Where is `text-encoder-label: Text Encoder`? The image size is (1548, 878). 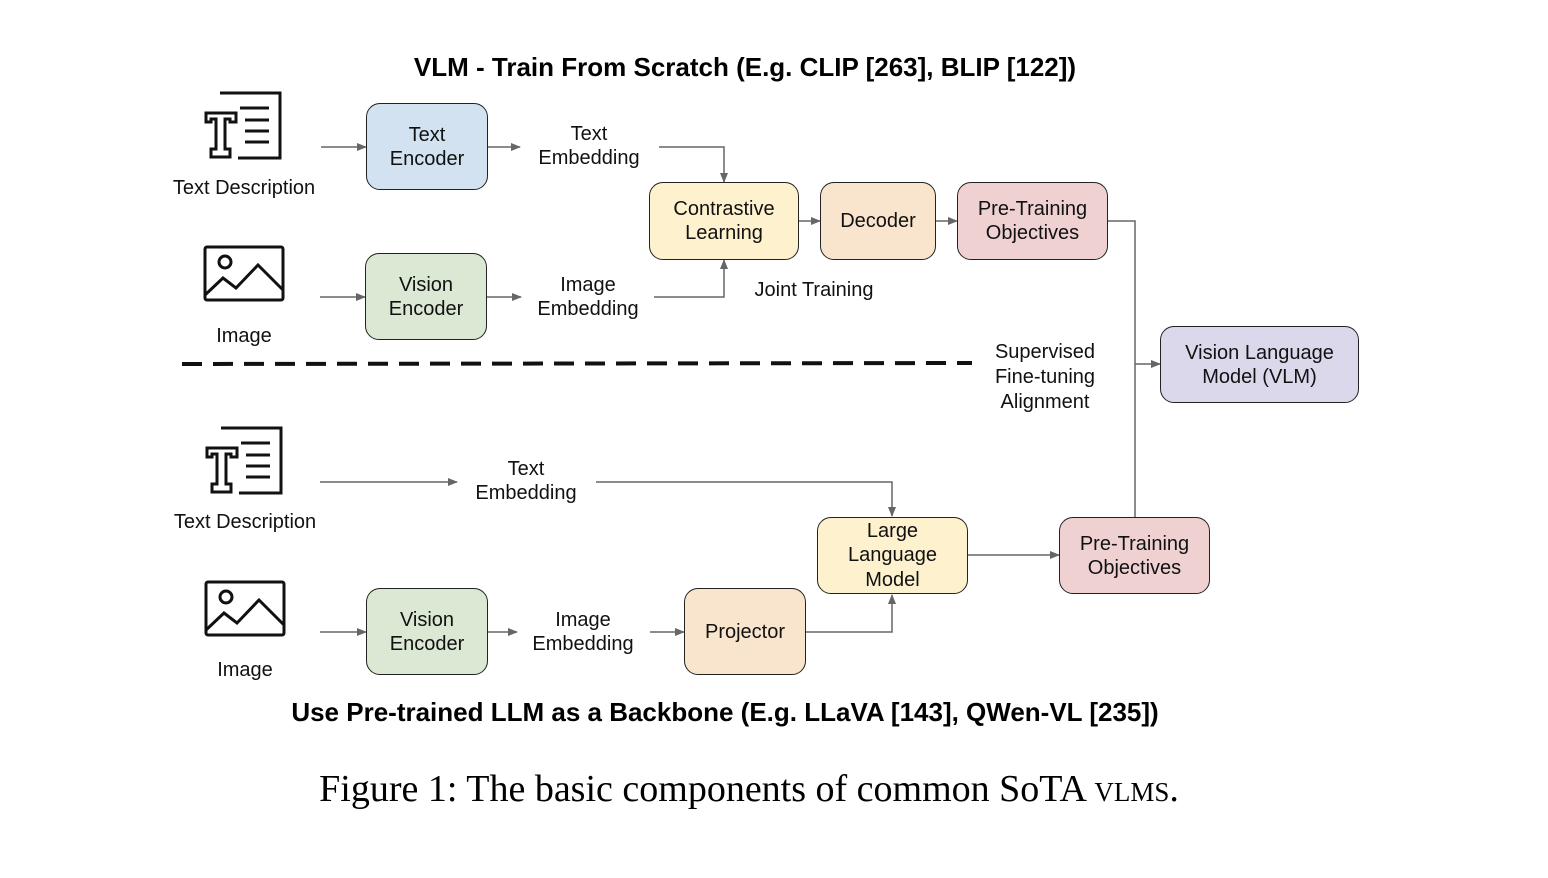 text-encoder-label: Text Encoder is located at coordinates (427, 146).